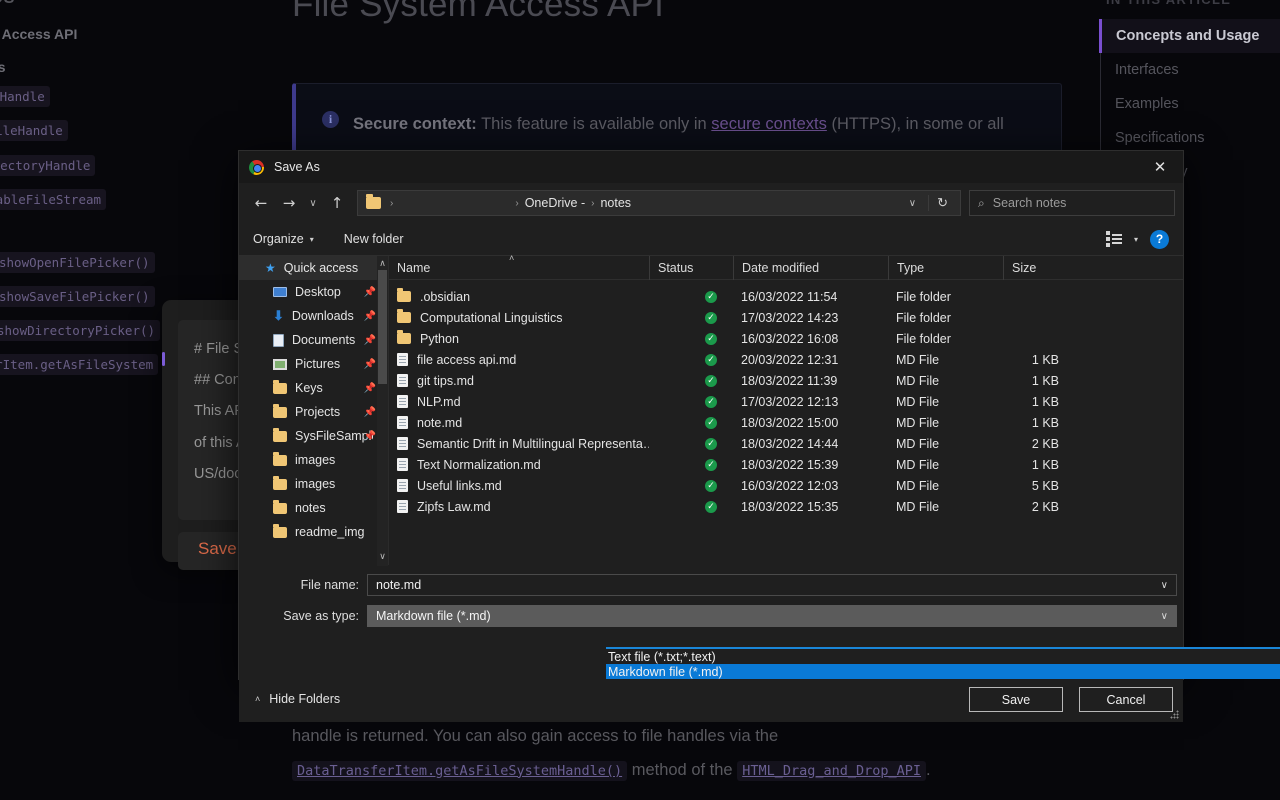  I want to click on left-nav-link-filesystemhandle: temHandle, so click(25, 96).